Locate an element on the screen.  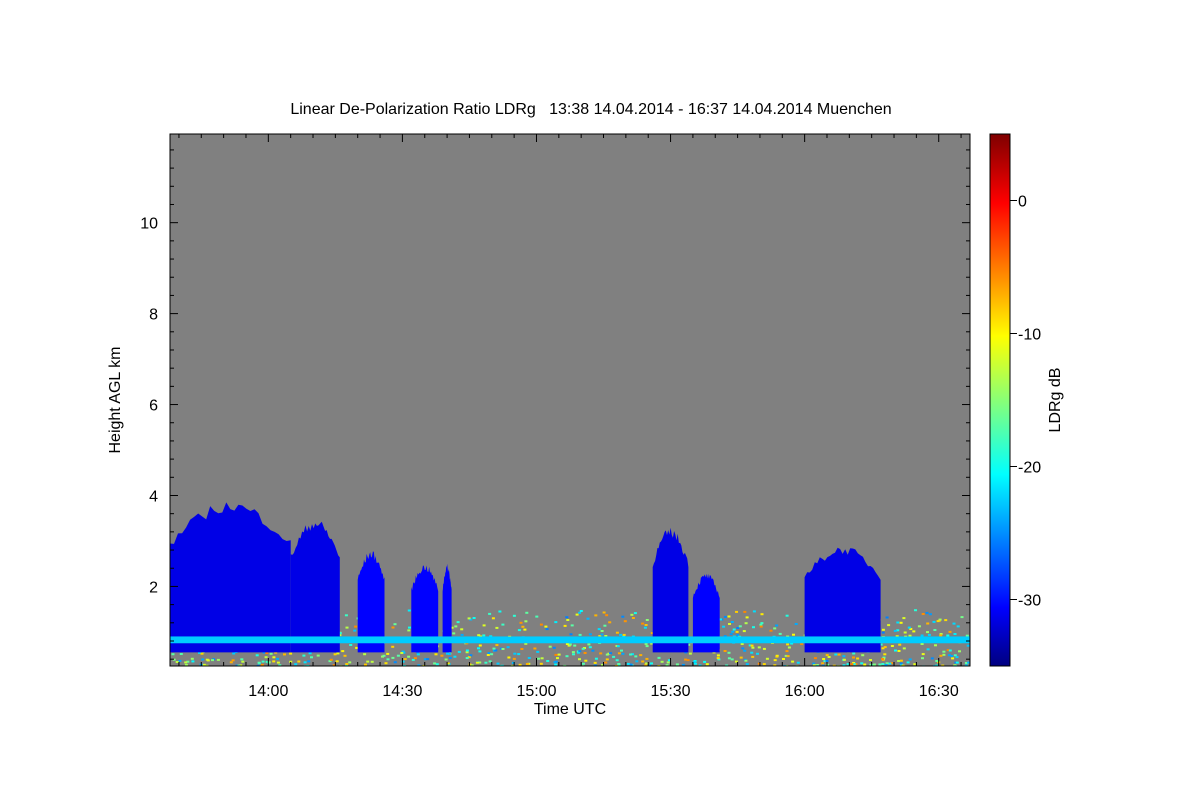
y-axis-label: Height AGL km is located at coordinates (115, 399).